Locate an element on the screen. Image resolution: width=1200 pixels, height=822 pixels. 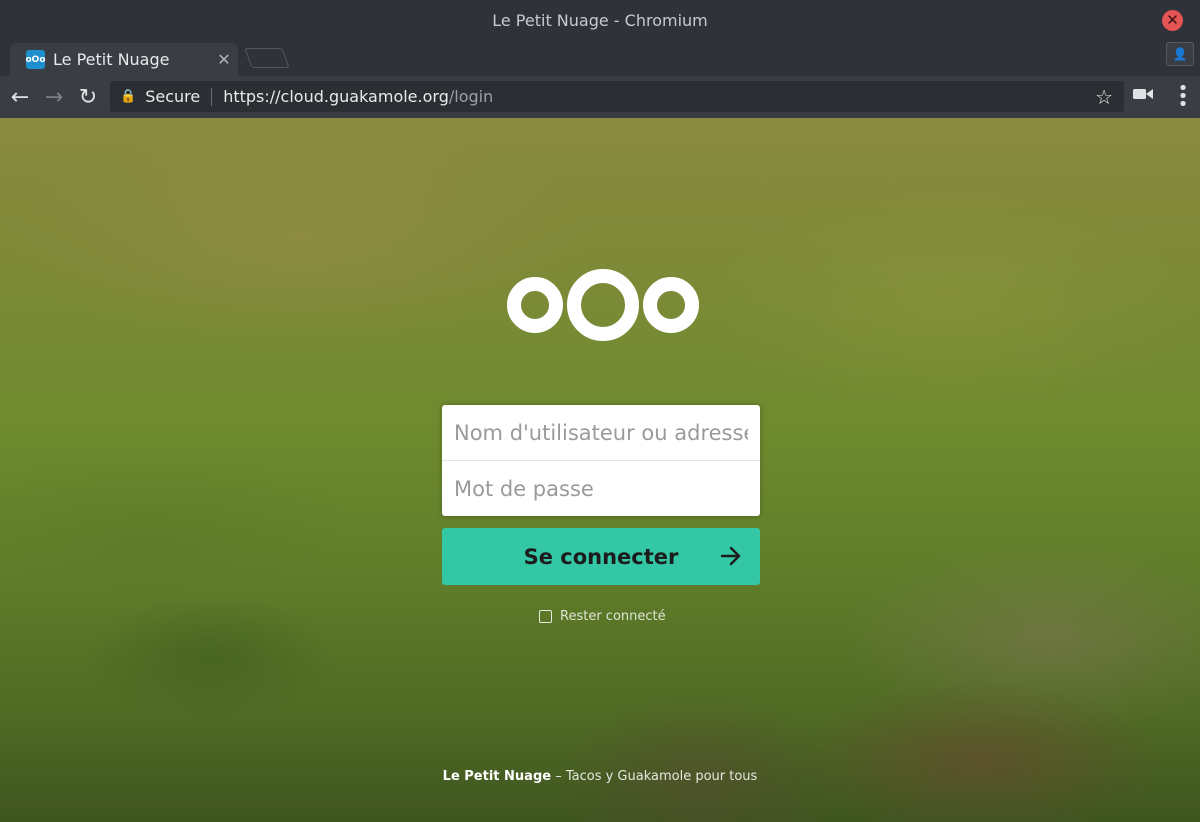
window-close-button: ✕ is located at coordinates (1172, 20).